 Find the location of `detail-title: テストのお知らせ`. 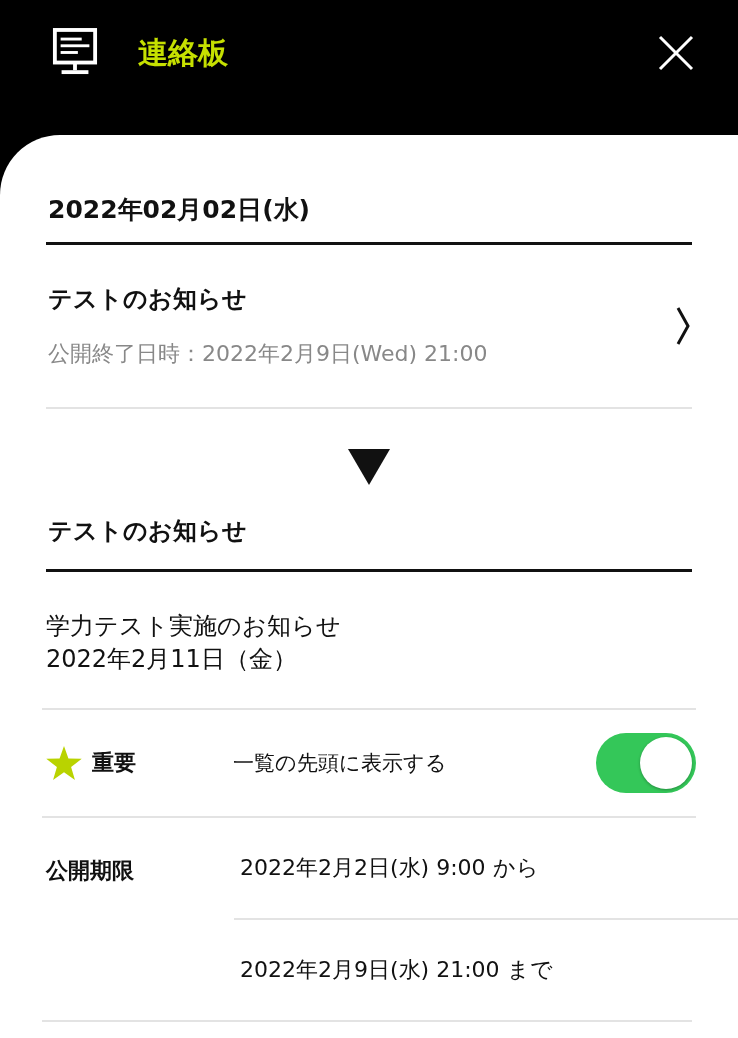

detail-title: テストのお知らせ is located at coordinates (369, 539).